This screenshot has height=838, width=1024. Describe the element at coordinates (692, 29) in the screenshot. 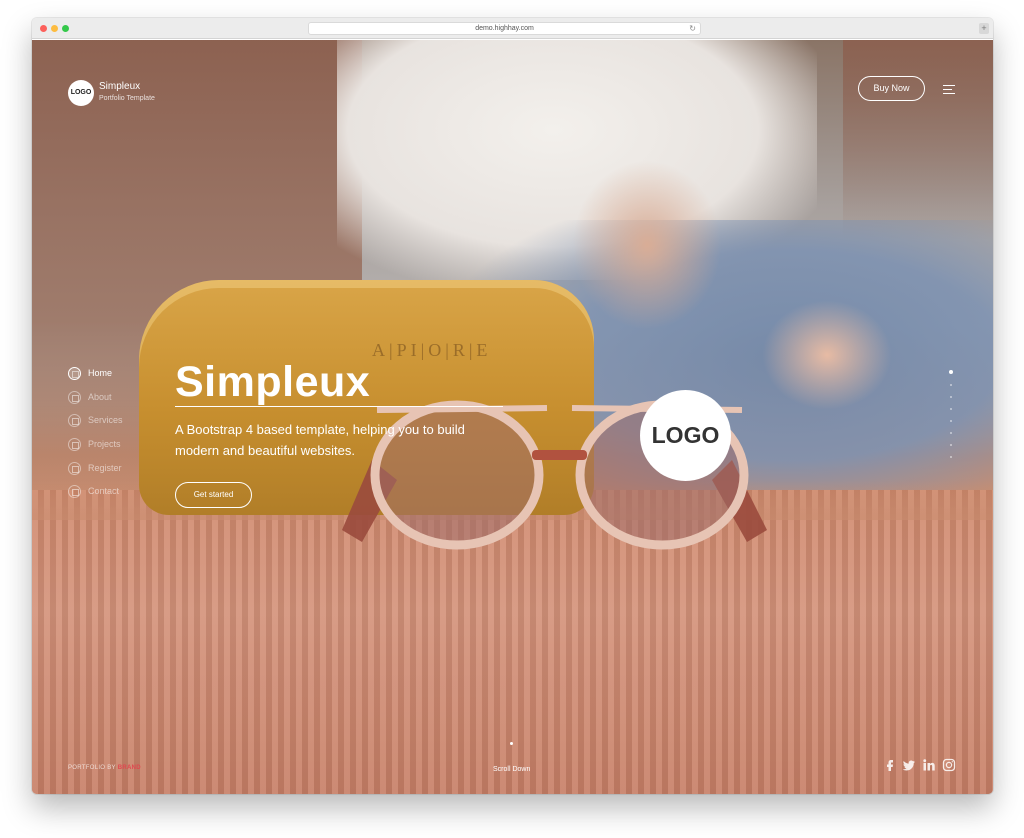

I see `reload-icon: ↻` at that location.